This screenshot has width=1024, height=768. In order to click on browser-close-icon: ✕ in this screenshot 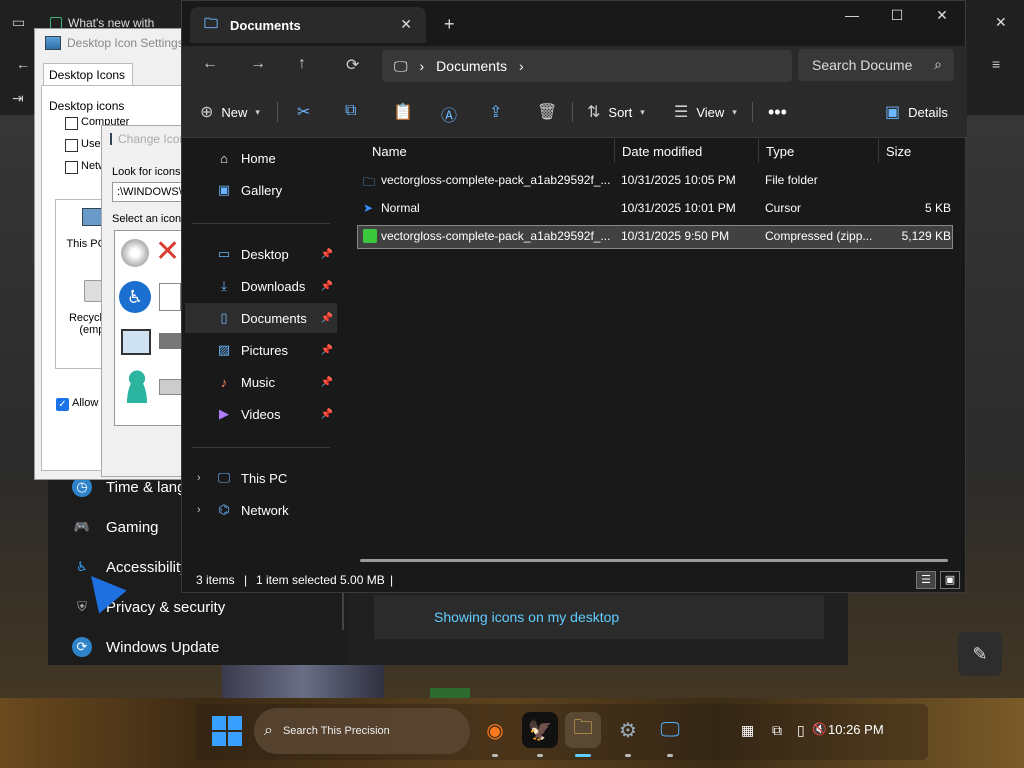, I will do `click(1001, 22)`.